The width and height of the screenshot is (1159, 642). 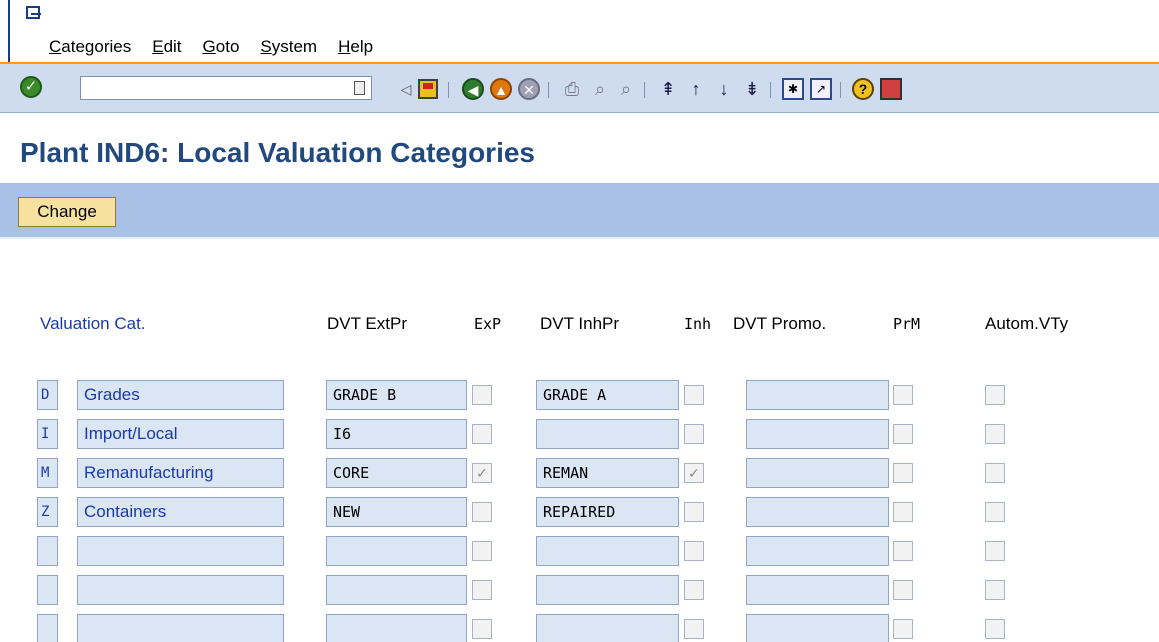 I want to click on window-edge, so click(x=9, y=31).